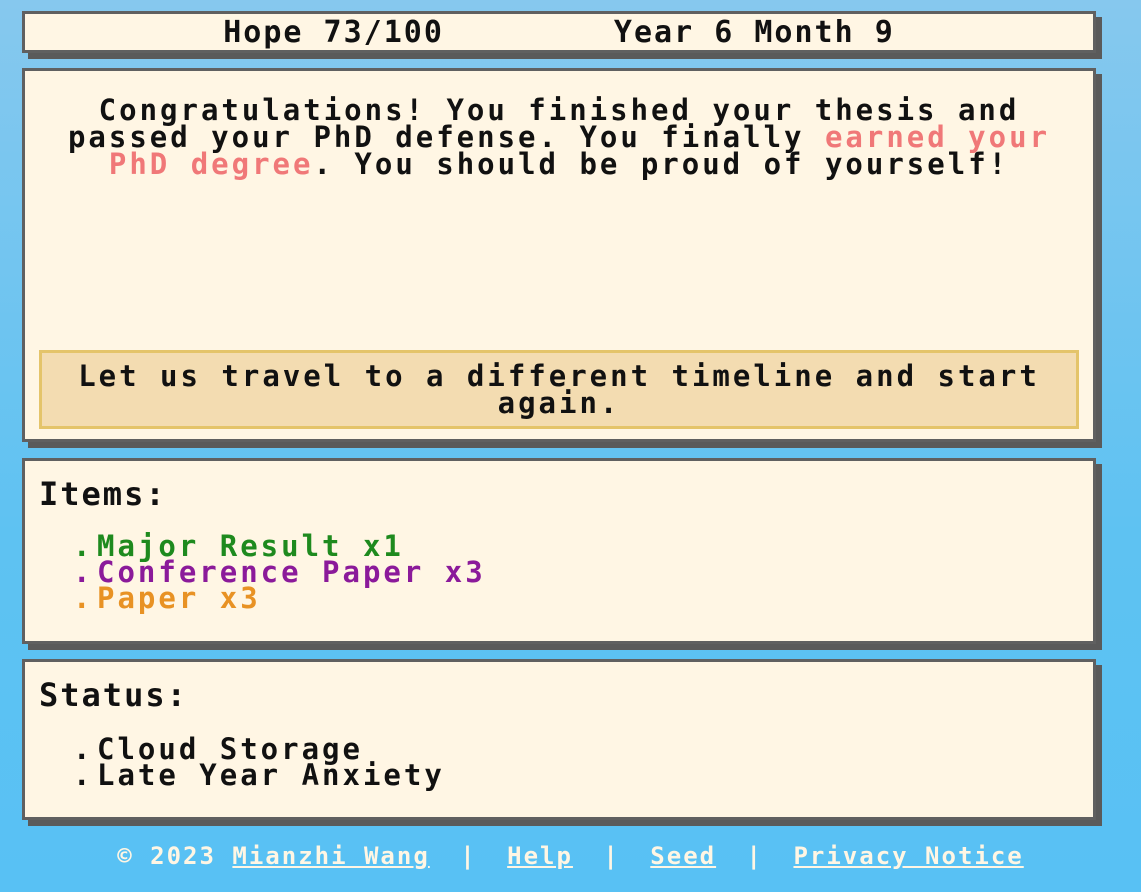  Describe the element at coordinates (279, 598) in the screenshot. I see `item-paper: . Paper x3` at that location.